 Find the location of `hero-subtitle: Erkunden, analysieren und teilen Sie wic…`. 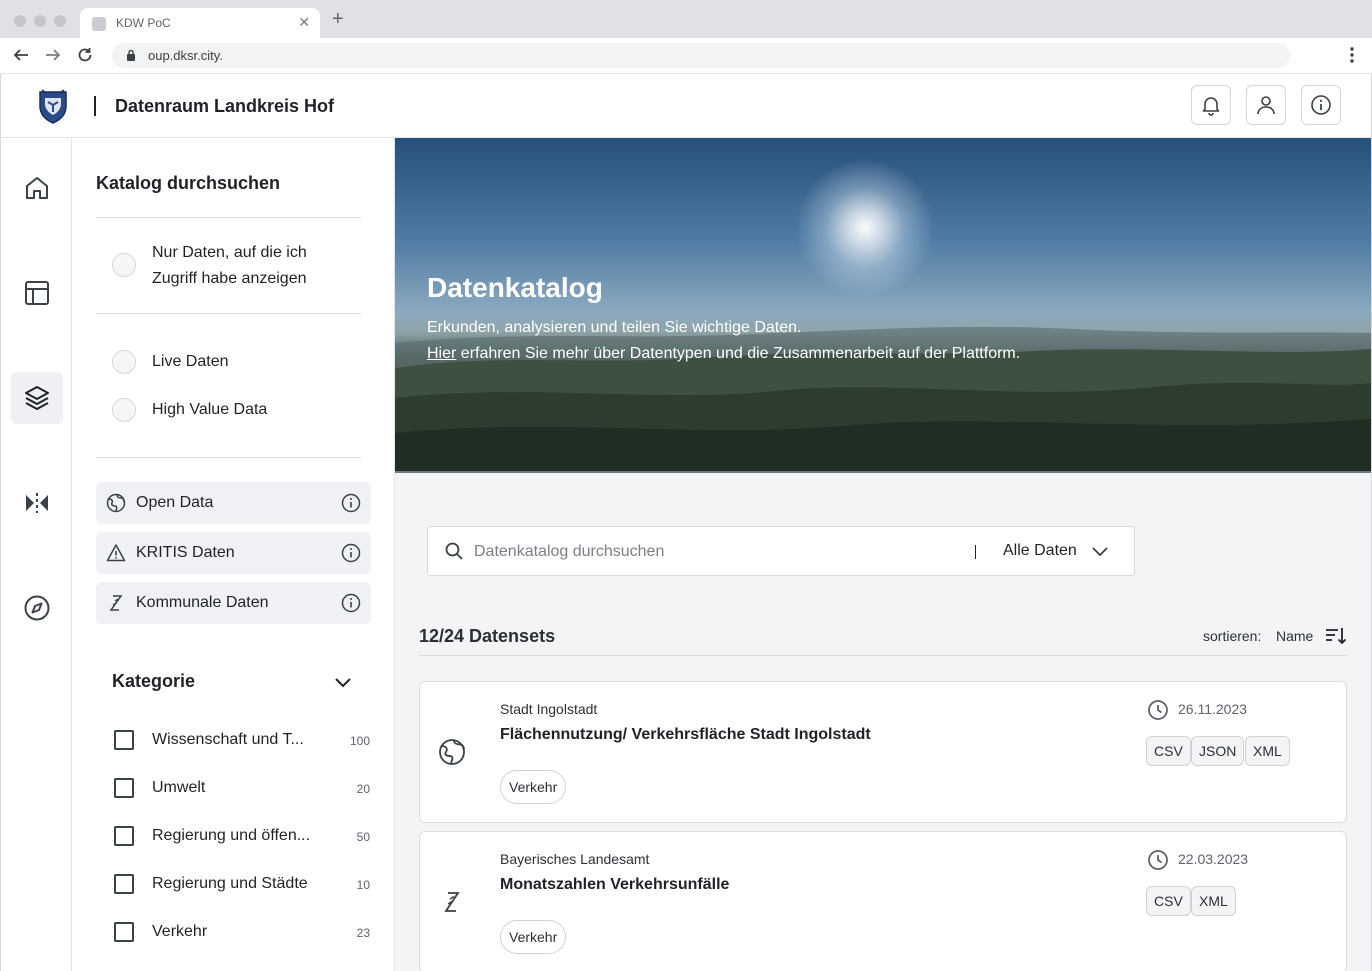

hero-subtitle: Erkunden, analysieren und teilen Sie wic… is located at coordinates (614, 327).